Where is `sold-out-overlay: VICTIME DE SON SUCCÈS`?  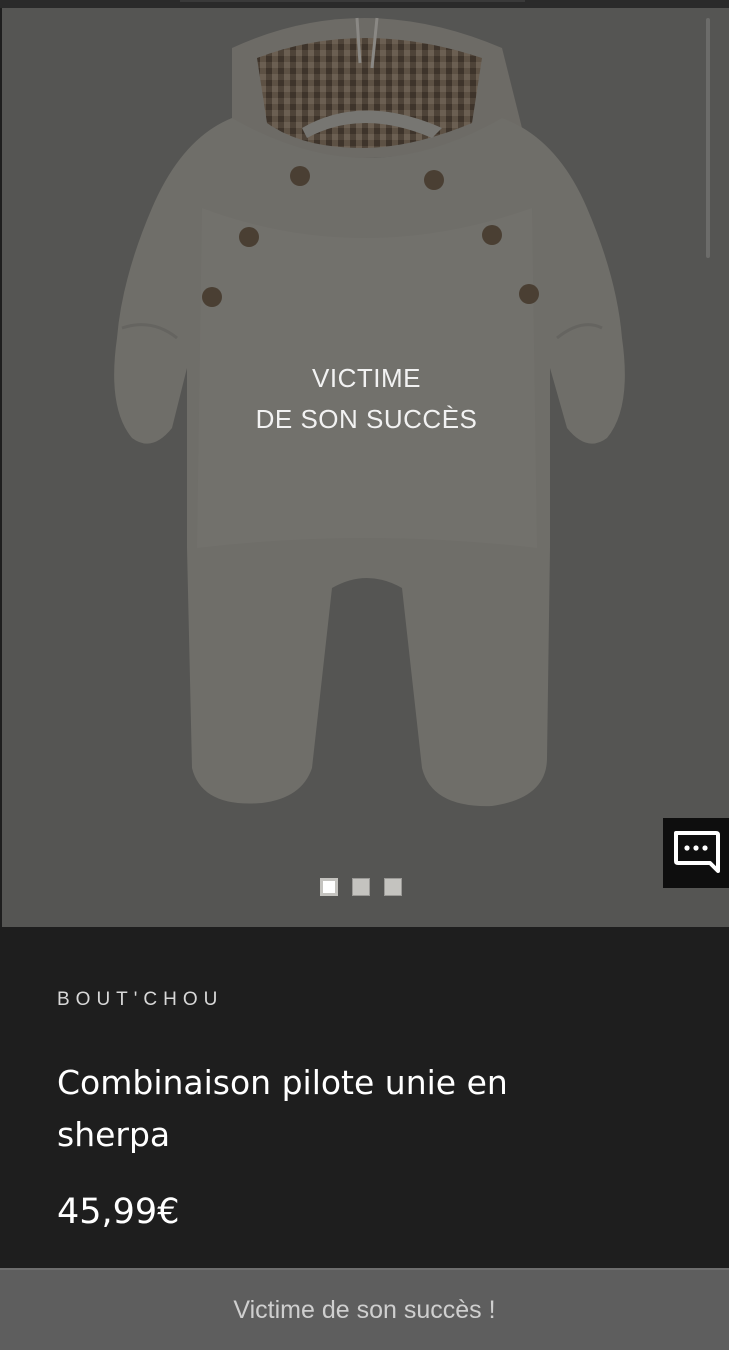 sold-out-overlay: VICTIME DE SON SUCCÈS is located at coordinates (365, 399).